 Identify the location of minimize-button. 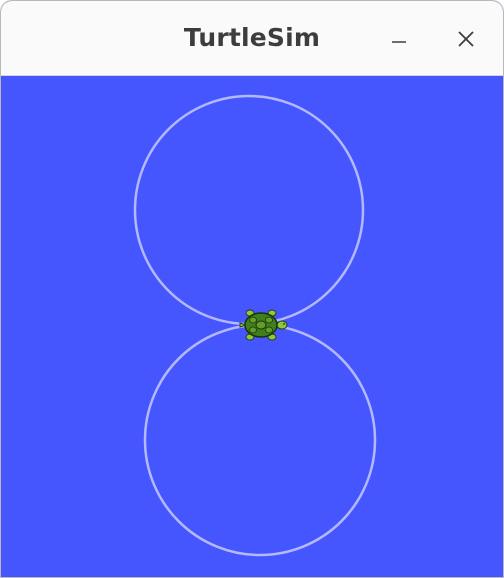
(399, 39).